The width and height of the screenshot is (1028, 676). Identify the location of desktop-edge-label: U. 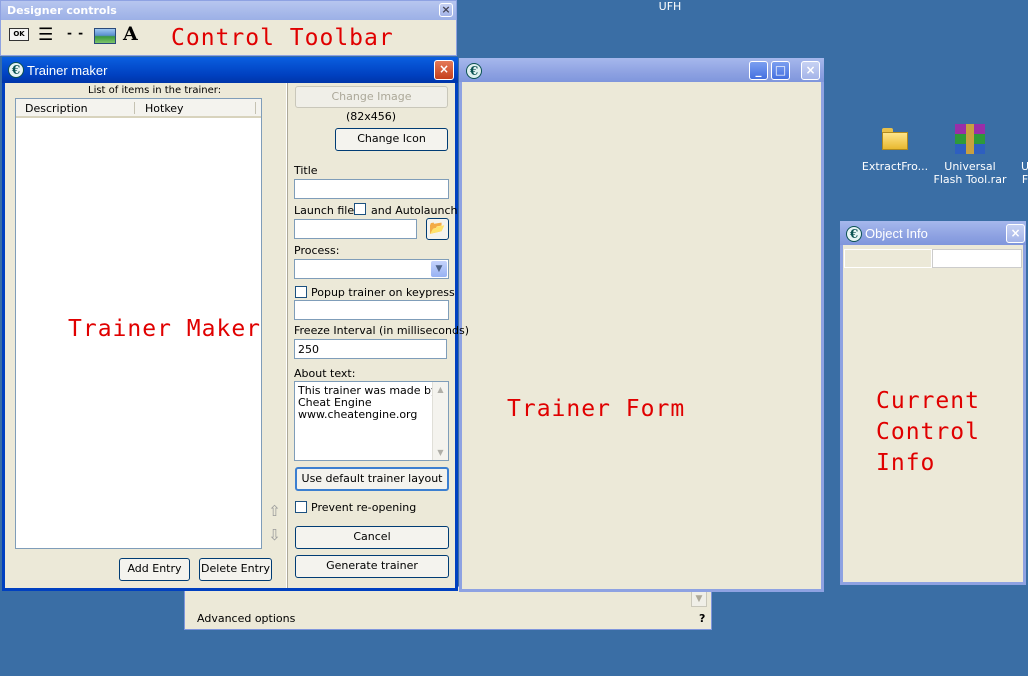
(1024, 166).